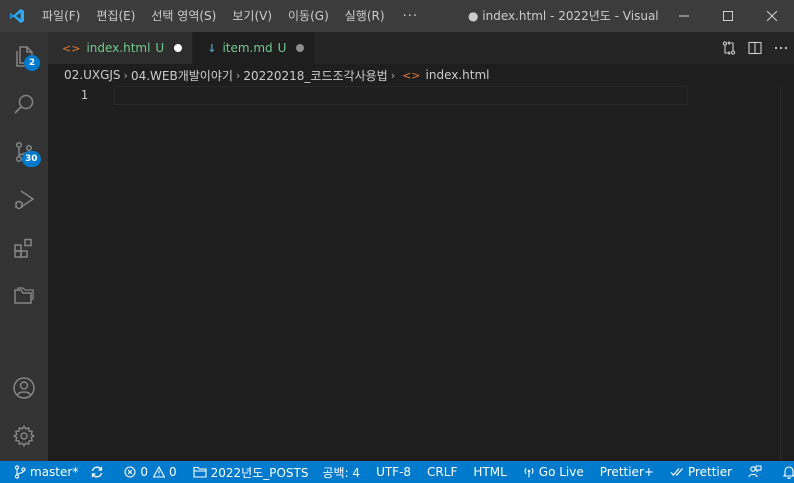 The image size is (794, 483). I want to click on search-button, so click(24, 104).